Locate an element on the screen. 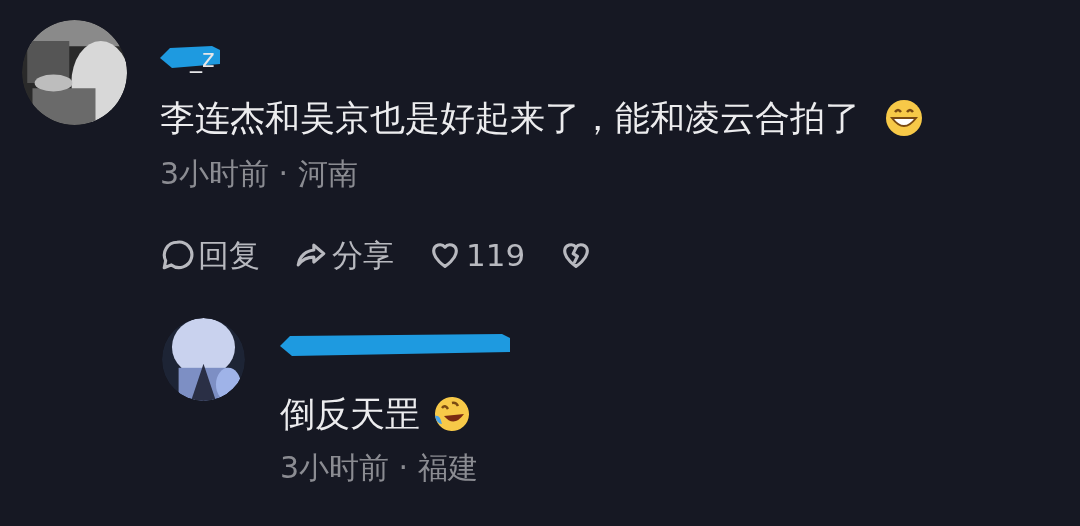 The image size is (1080, 526). reply-text: 倒反天罡 is located at coordinates (350, 414).